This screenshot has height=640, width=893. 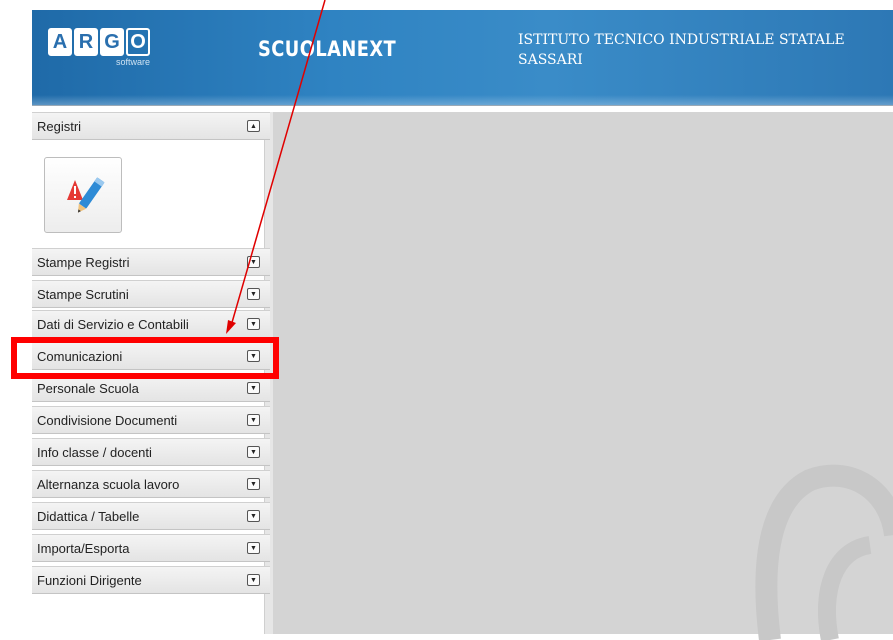 I want to click on sidebar-section-funzioni-dirigente: Funzioni Dirigente ▼, so click(x=151, y=580).